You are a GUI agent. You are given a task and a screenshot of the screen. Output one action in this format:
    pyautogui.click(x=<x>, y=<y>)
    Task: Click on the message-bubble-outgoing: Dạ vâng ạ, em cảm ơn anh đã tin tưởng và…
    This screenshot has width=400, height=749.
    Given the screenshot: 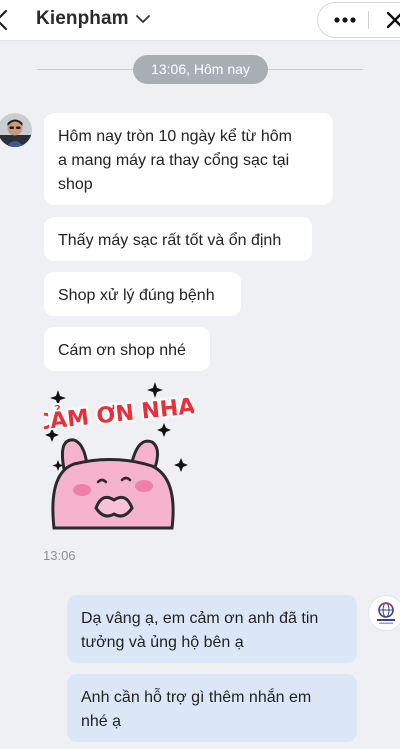 What is the action you would take?
    pyautogui.click(x=212, y=629)
    